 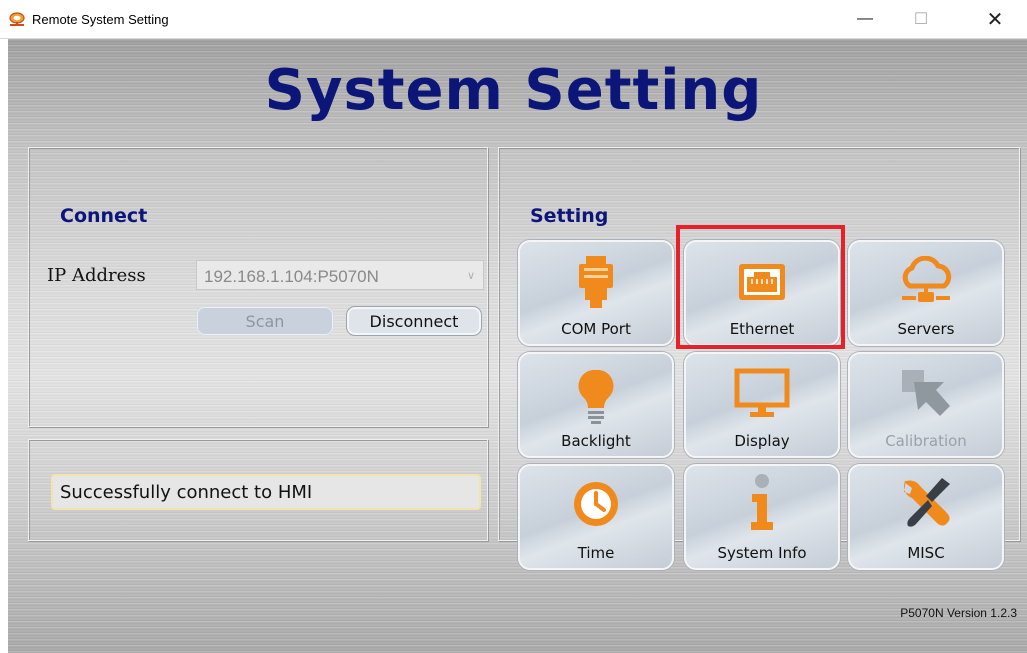 What do you see at coordinates (596, 504) in the screenshot?
I see `time-icon` at bounding box center [596, 504].